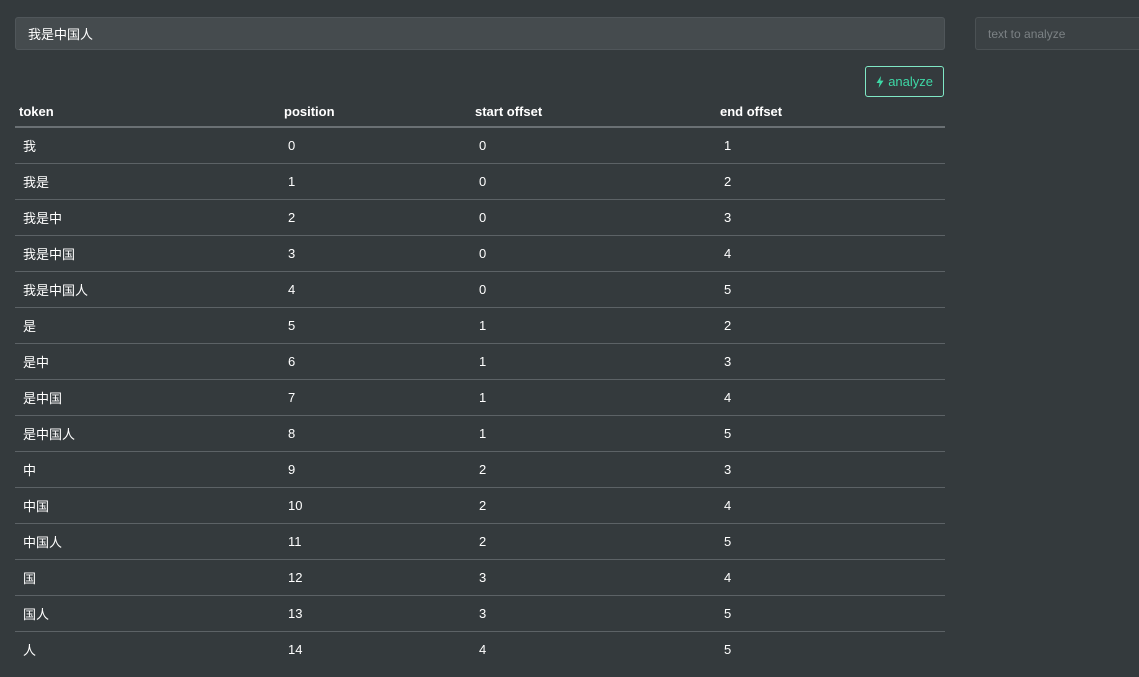 The width and height of the screenshot is (1139, 677). I want to click on position-cell: 4, so click(375, 289).